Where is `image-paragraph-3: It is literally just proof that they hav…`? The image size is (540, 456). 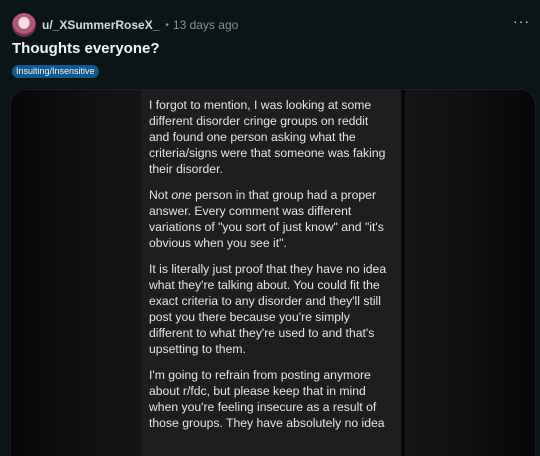 image-paragraph-3: It is literally just proof that they hav… is located at coordinates (268, 309).